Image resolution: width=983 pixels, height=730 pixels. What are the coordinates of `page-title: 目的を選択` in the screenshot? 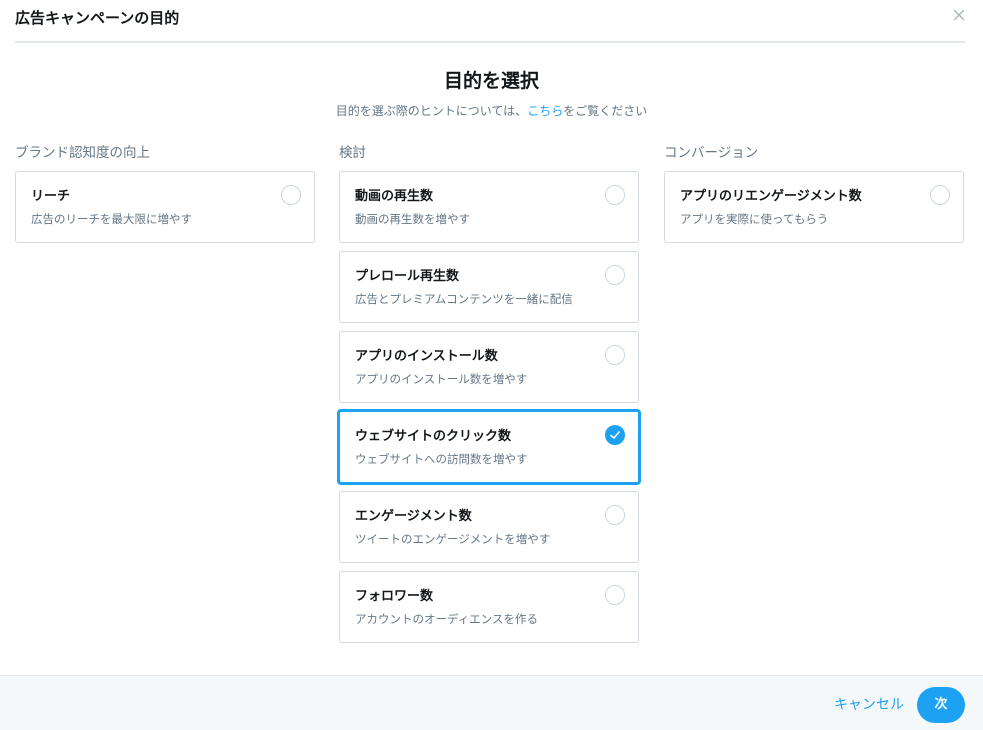 It's located at (491, 81).